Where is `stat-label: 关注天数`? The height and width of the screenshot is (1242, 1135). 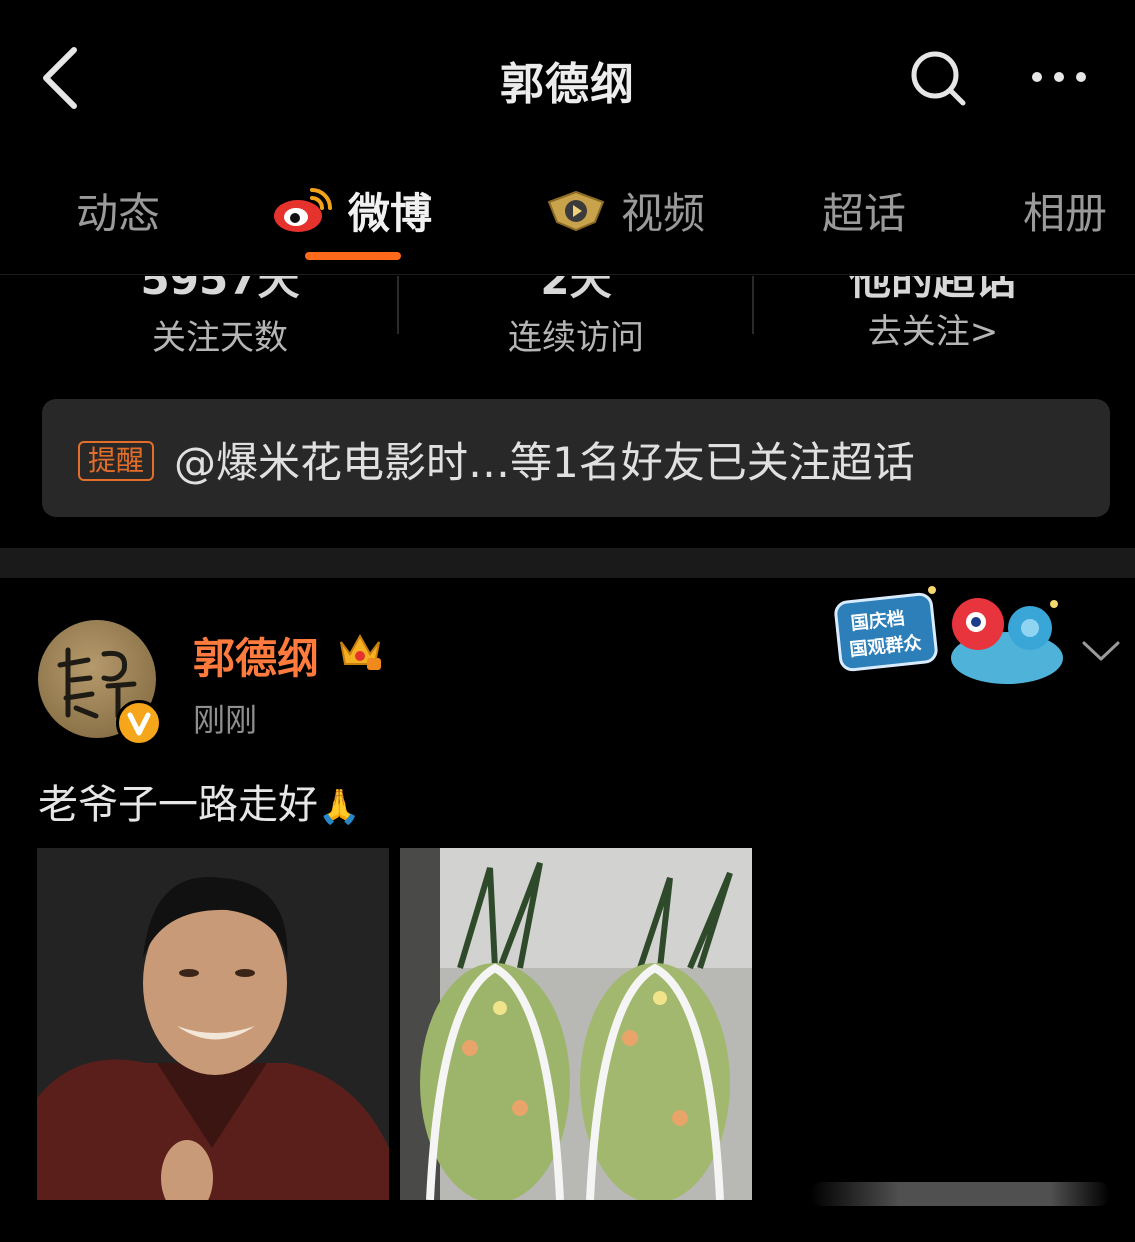
stat-label: 关注天数 is located at coordinates (220, 338).